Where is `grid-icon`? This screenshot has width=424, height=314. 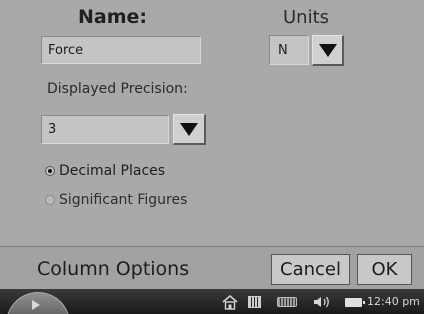 grid-icon is located at coordinates (254, 302).